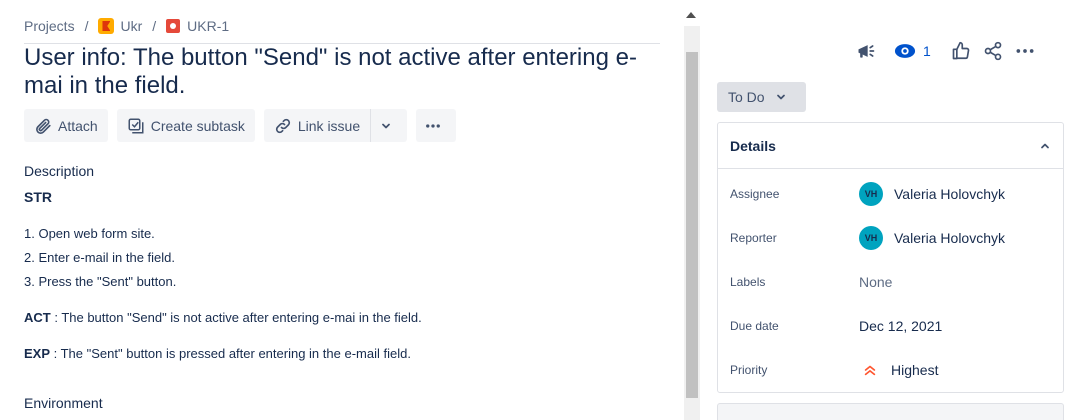  What do you see at coordinates (755, 194) in the screenshot?
I see `assignee-label: Assignee` at bounding box center [755, 194].